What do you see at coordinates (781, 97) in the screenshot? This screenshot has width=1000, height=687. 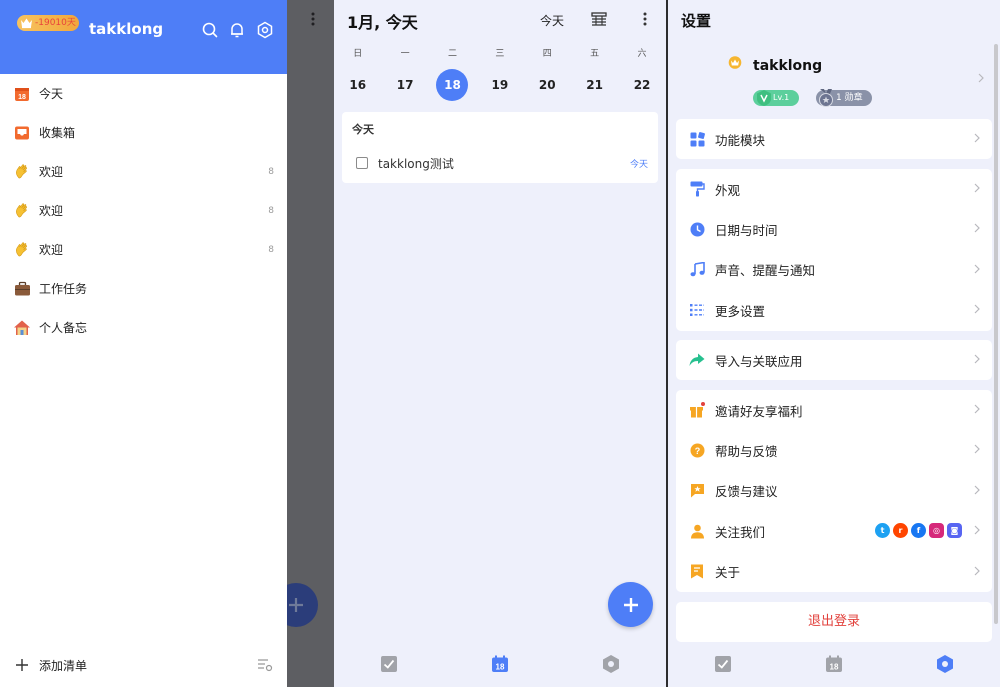 I see `level-text: Lv.1` at bounding box center [781, 97].